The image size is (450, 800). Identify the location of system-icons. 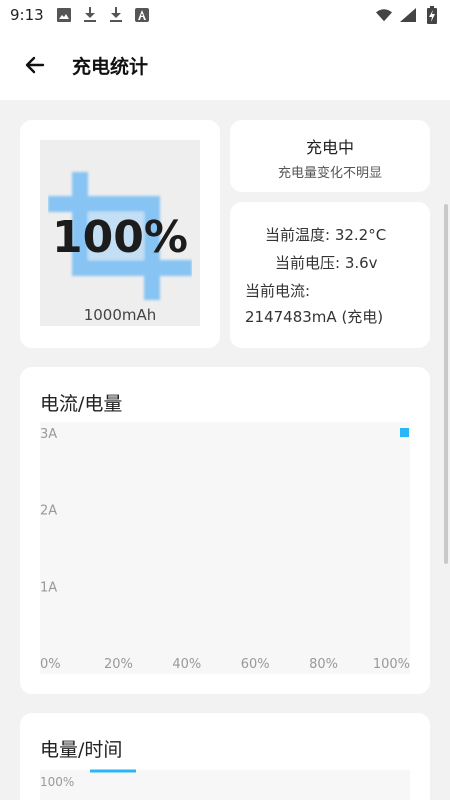
(408, 15).